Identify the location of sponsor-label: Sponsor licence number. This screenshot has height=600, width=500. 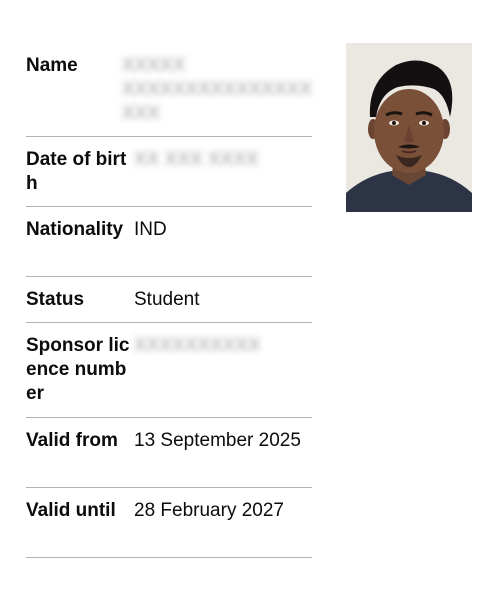
(78, 369).